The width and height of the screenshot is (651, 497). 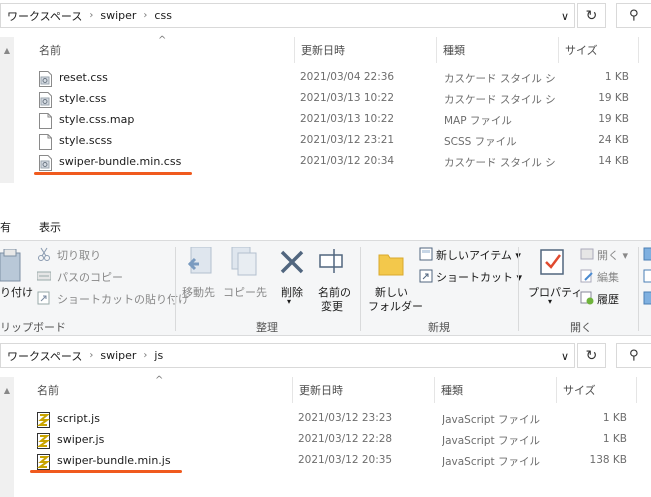 I want to click on group-new: 新規, so click(x=439, y=327).